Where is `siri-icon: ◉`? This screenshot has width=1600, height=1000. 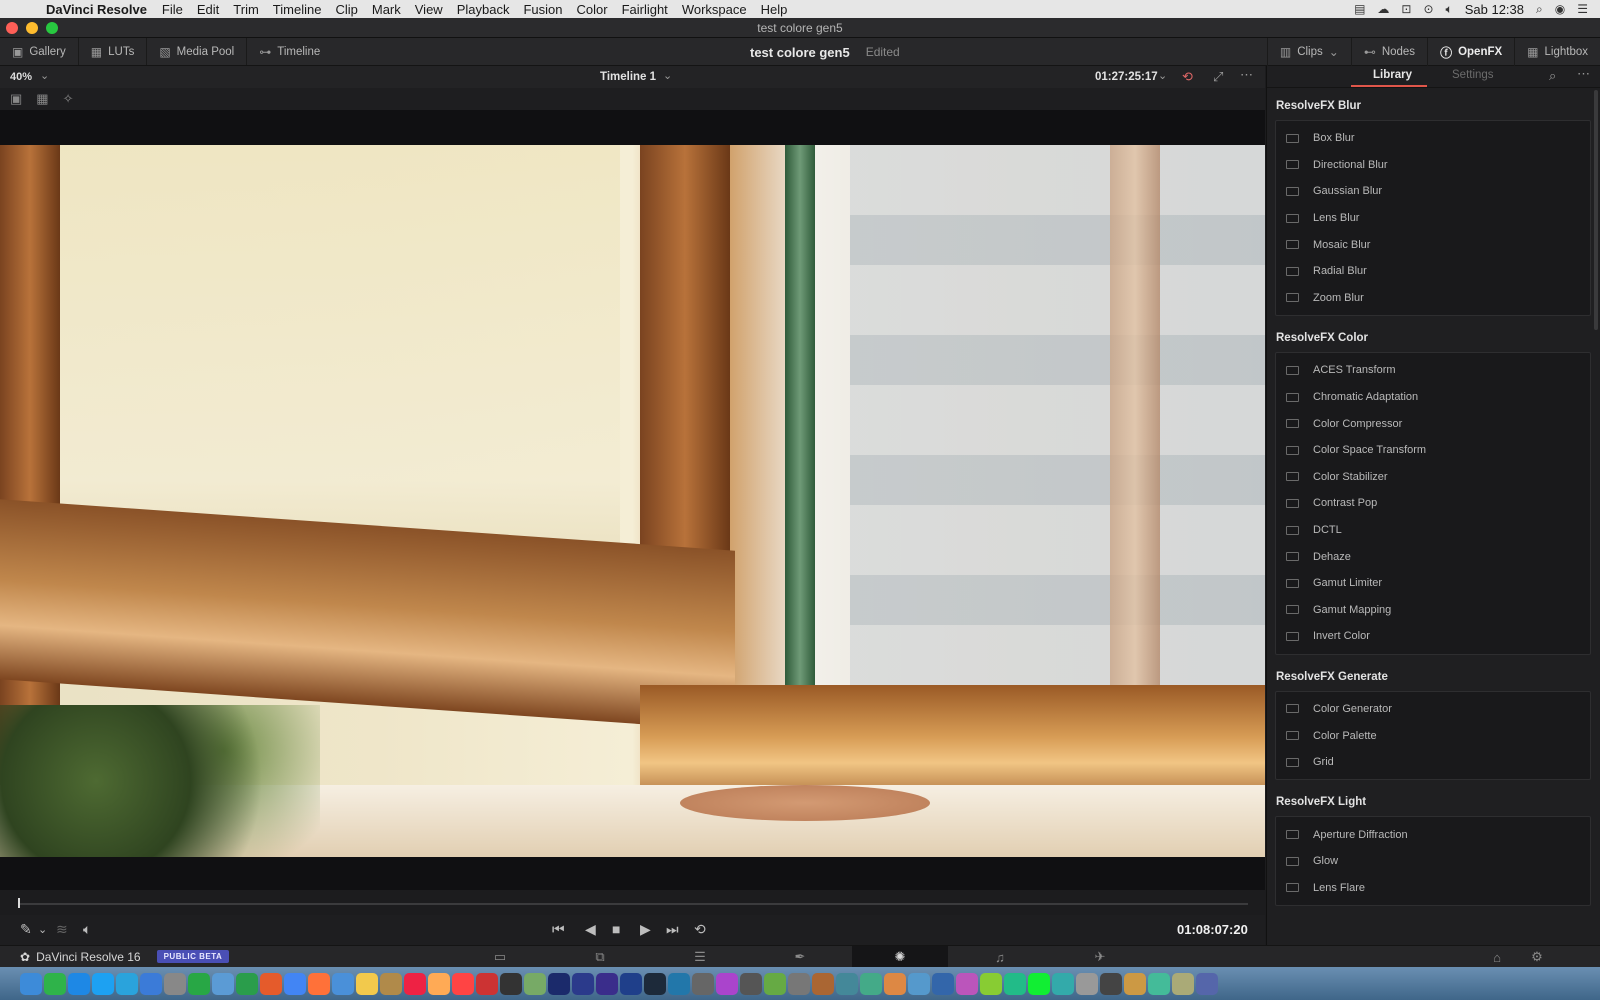 siri-icon: ◉ is located at coordinates (1560, 9).